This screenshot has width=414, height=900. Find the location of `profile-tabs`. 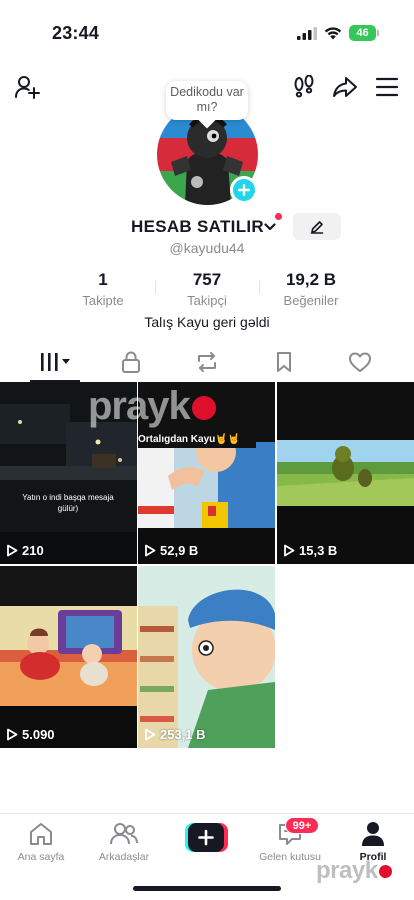

profile-tabs is located at coordinates (207, 363).